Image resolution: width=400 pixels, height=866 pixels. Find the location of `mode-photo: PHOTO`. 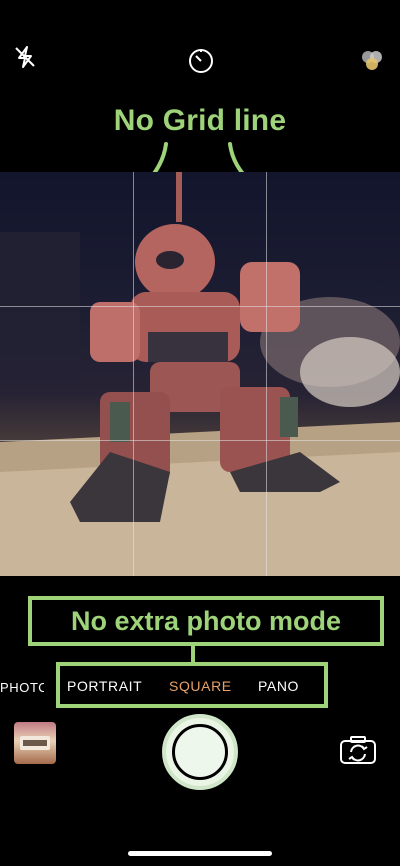

mode-photo: PHOTO is located at coordinates (22, 687).